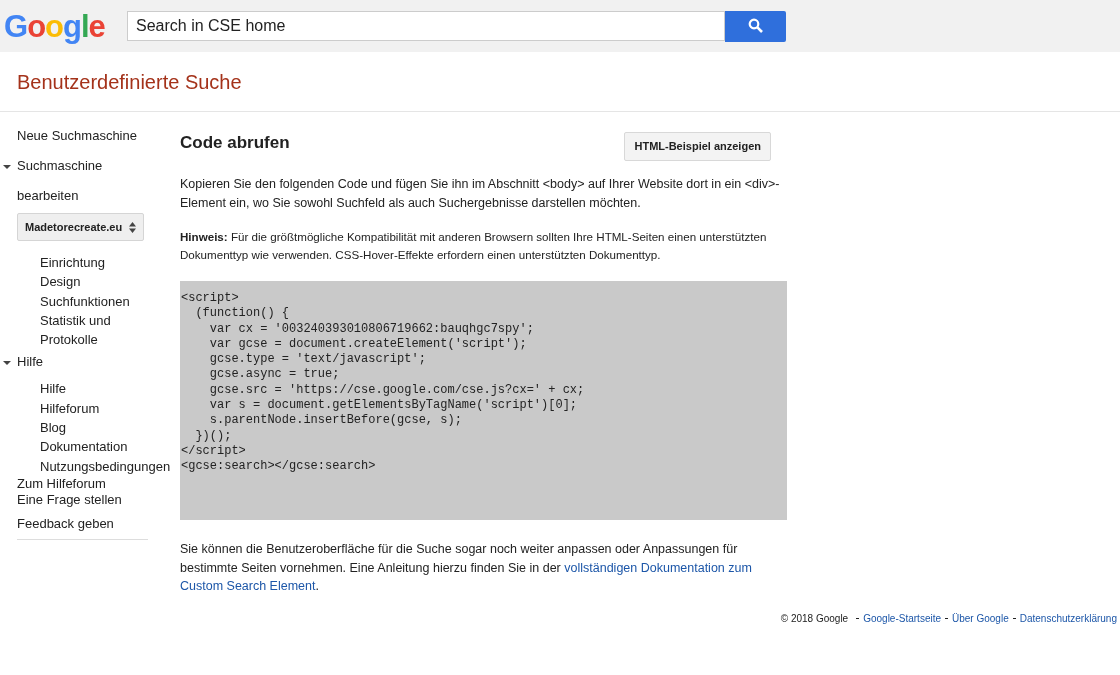  I want to click on copyright-text: © 2018 Google, so click(814, 619).